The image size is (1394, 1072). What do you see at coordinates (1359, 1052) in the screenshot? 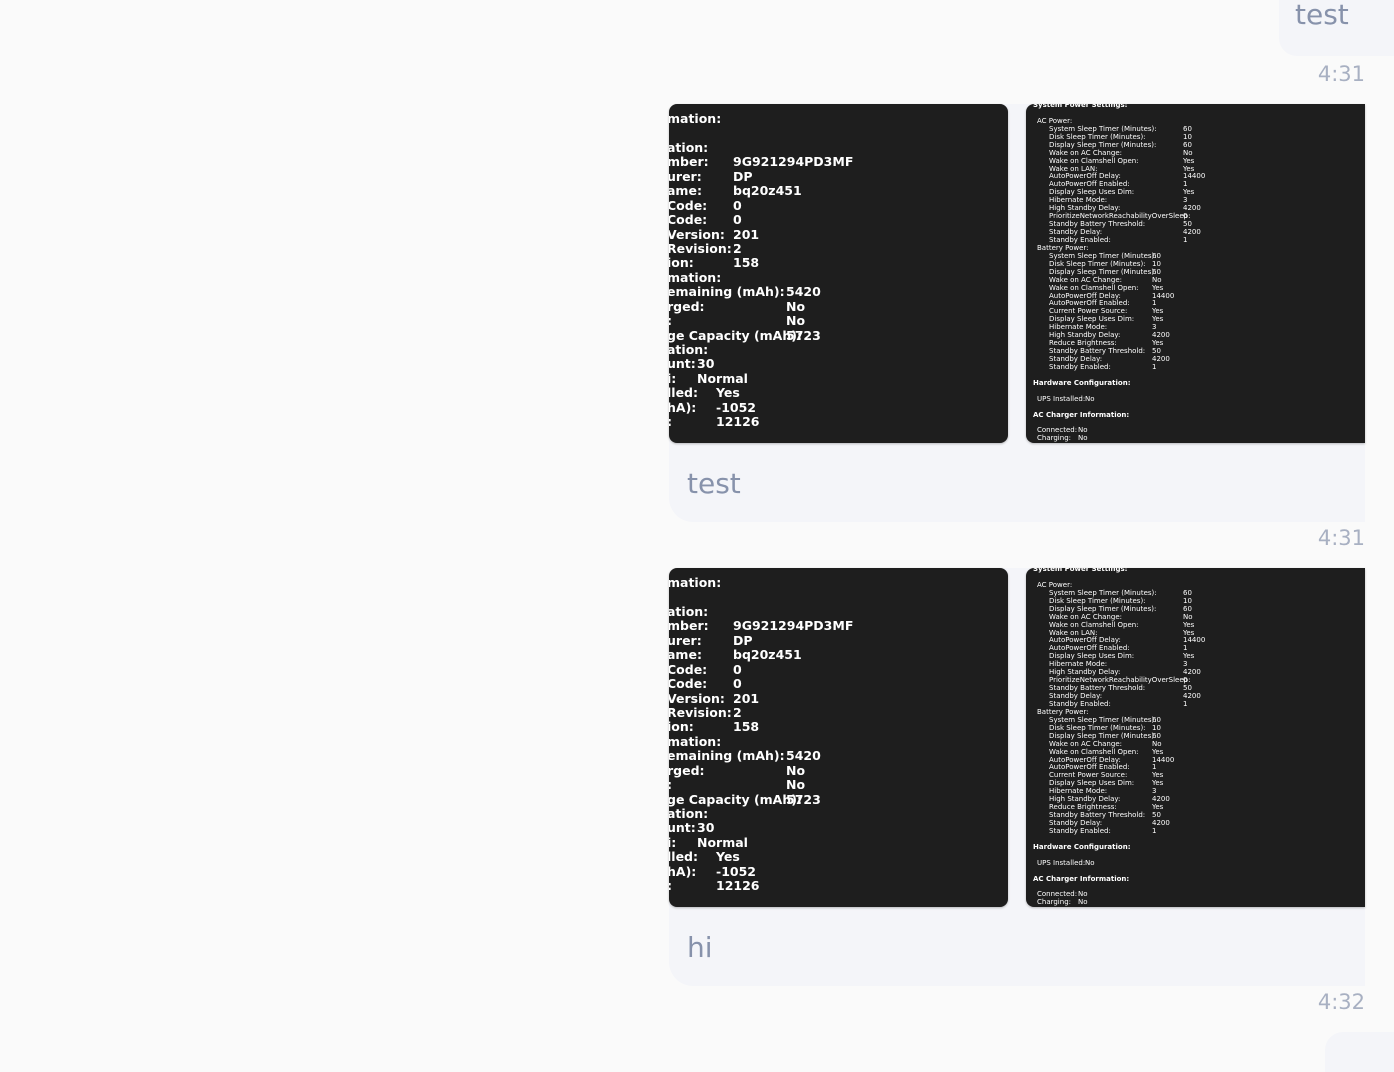
I see `message-bubble` at bounding box center [1359, 1052].